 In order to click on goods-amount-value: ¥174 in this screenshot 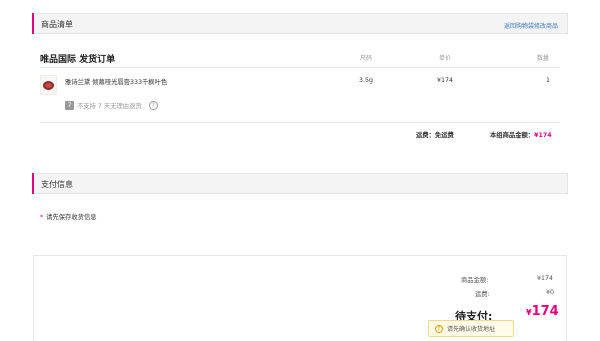, I will do `click(545, 278)`.